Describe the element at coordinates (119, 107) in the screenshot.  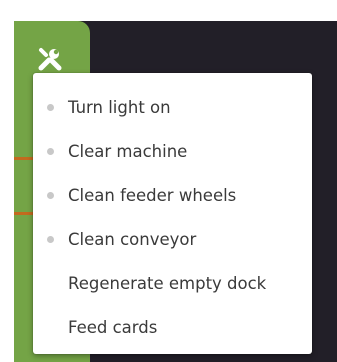
I see `menu-item-label: Turn light on` at that location.